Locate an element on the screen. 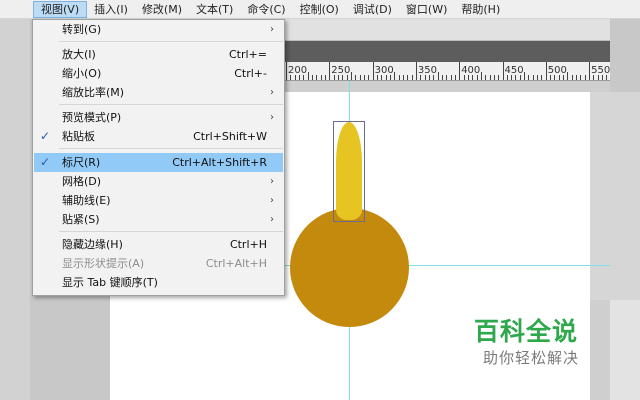 The height and width of the screenshot is (400, 640). menu-item-label: 标尺(R) is located at coordinates (81, 162).